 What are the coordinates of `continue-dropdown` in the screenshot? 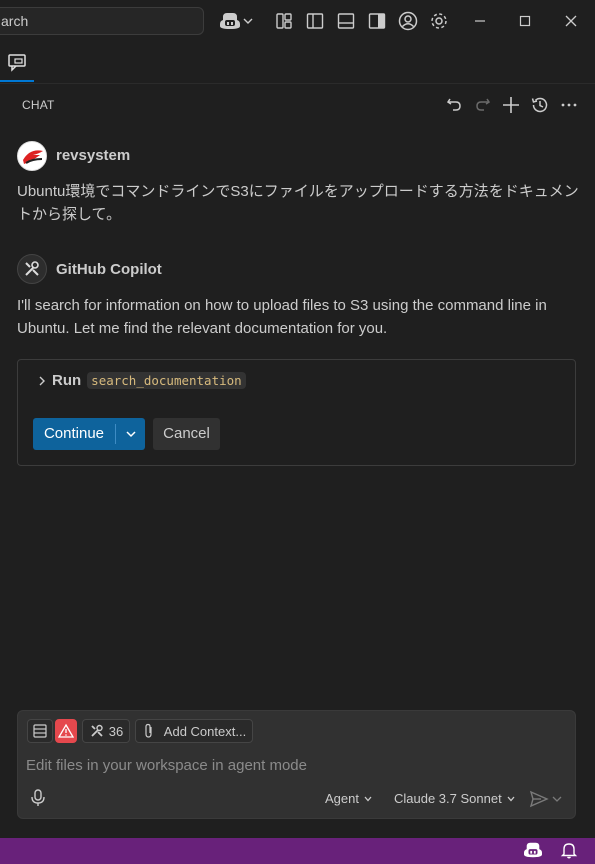 It's located at (130, 434).